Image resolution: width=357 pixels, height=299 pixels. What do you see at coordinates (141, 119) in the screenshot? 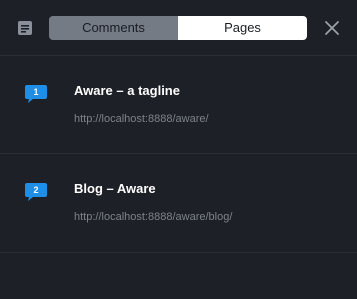
I see `page-url: http://localhost:8888/aware/` at bounding box center [141, 119].